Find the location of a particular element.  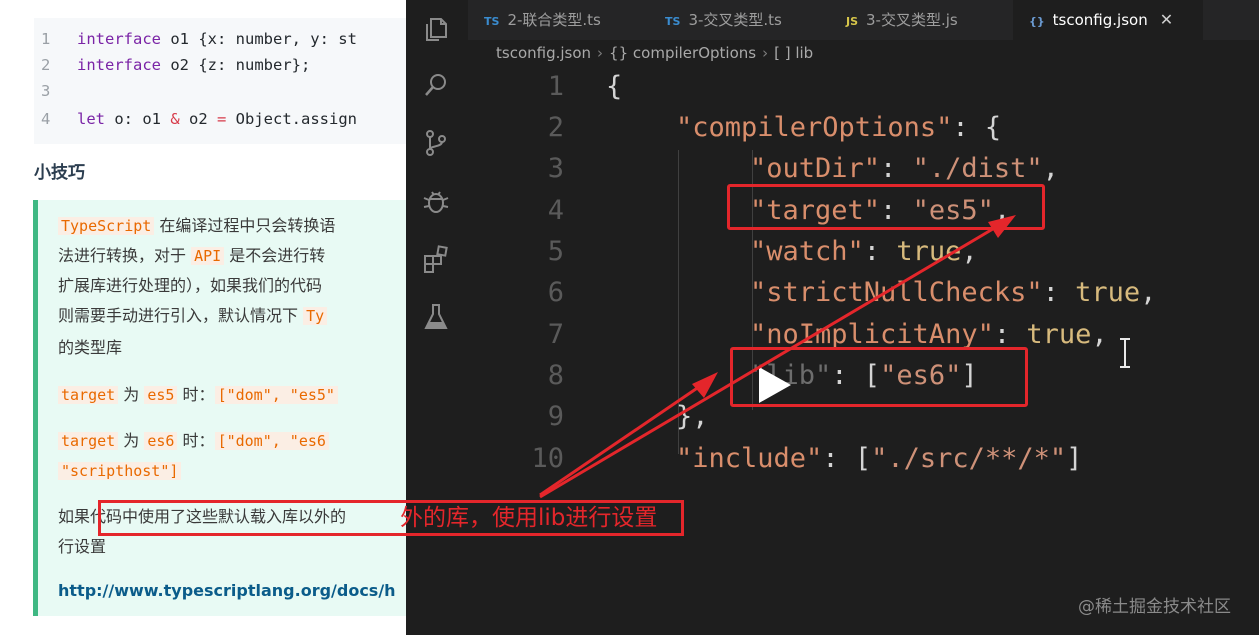

debug-icon is located at coordinates (436, 201).